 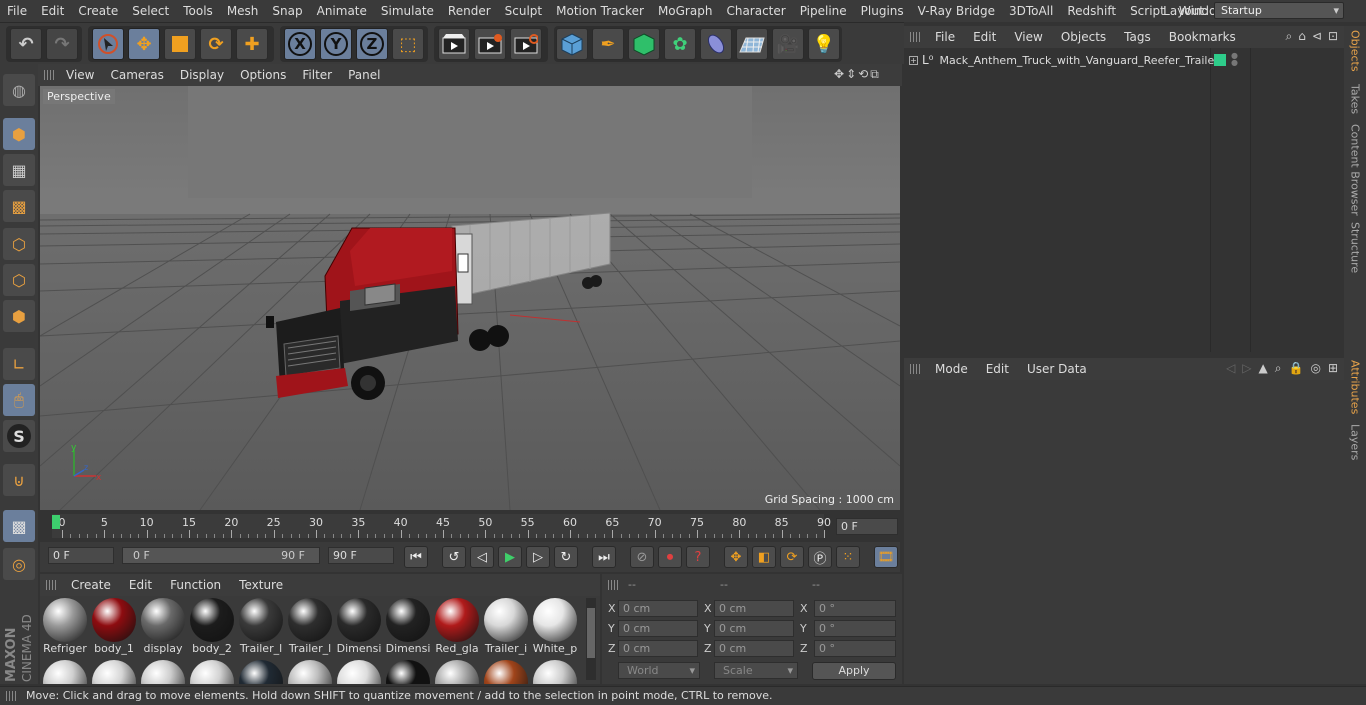 I want to click on end-frame-field: 90 F, so click(x=361, y=555).